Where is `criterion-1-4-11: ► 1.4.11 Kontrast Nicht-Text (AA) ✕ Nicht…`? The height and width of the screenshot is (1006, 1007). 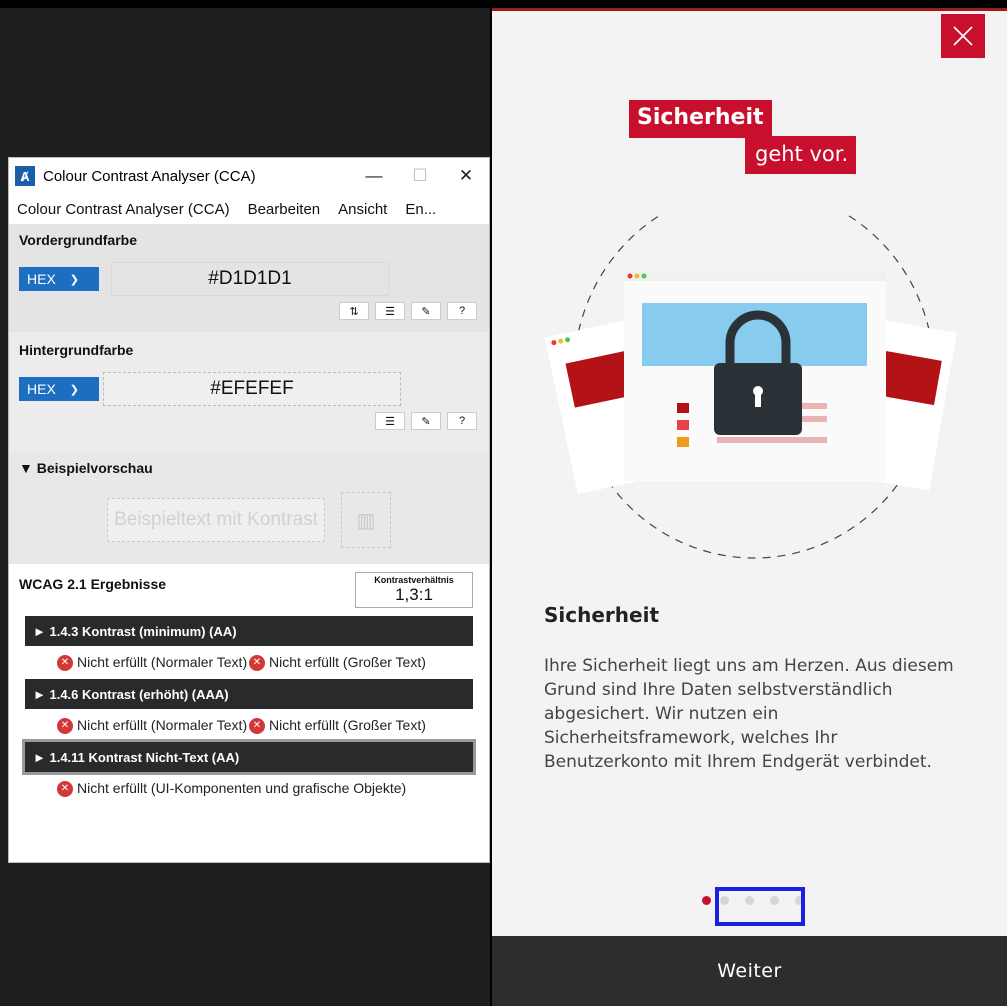 criterion-1-4-11: ► 1.4.11 Kontrast Nicht-Text (AA) ✕ Nicht… is located at coordinates (249, 768).